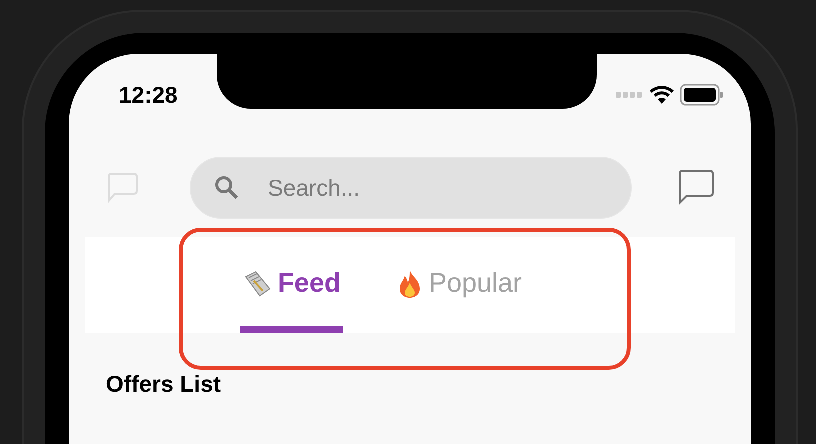 This screenshot has width=816, height=444. What do you see at coordinates (148, 95) in the screenshot?
I see `status-time: 12:28` at bounding box center [148, 95].